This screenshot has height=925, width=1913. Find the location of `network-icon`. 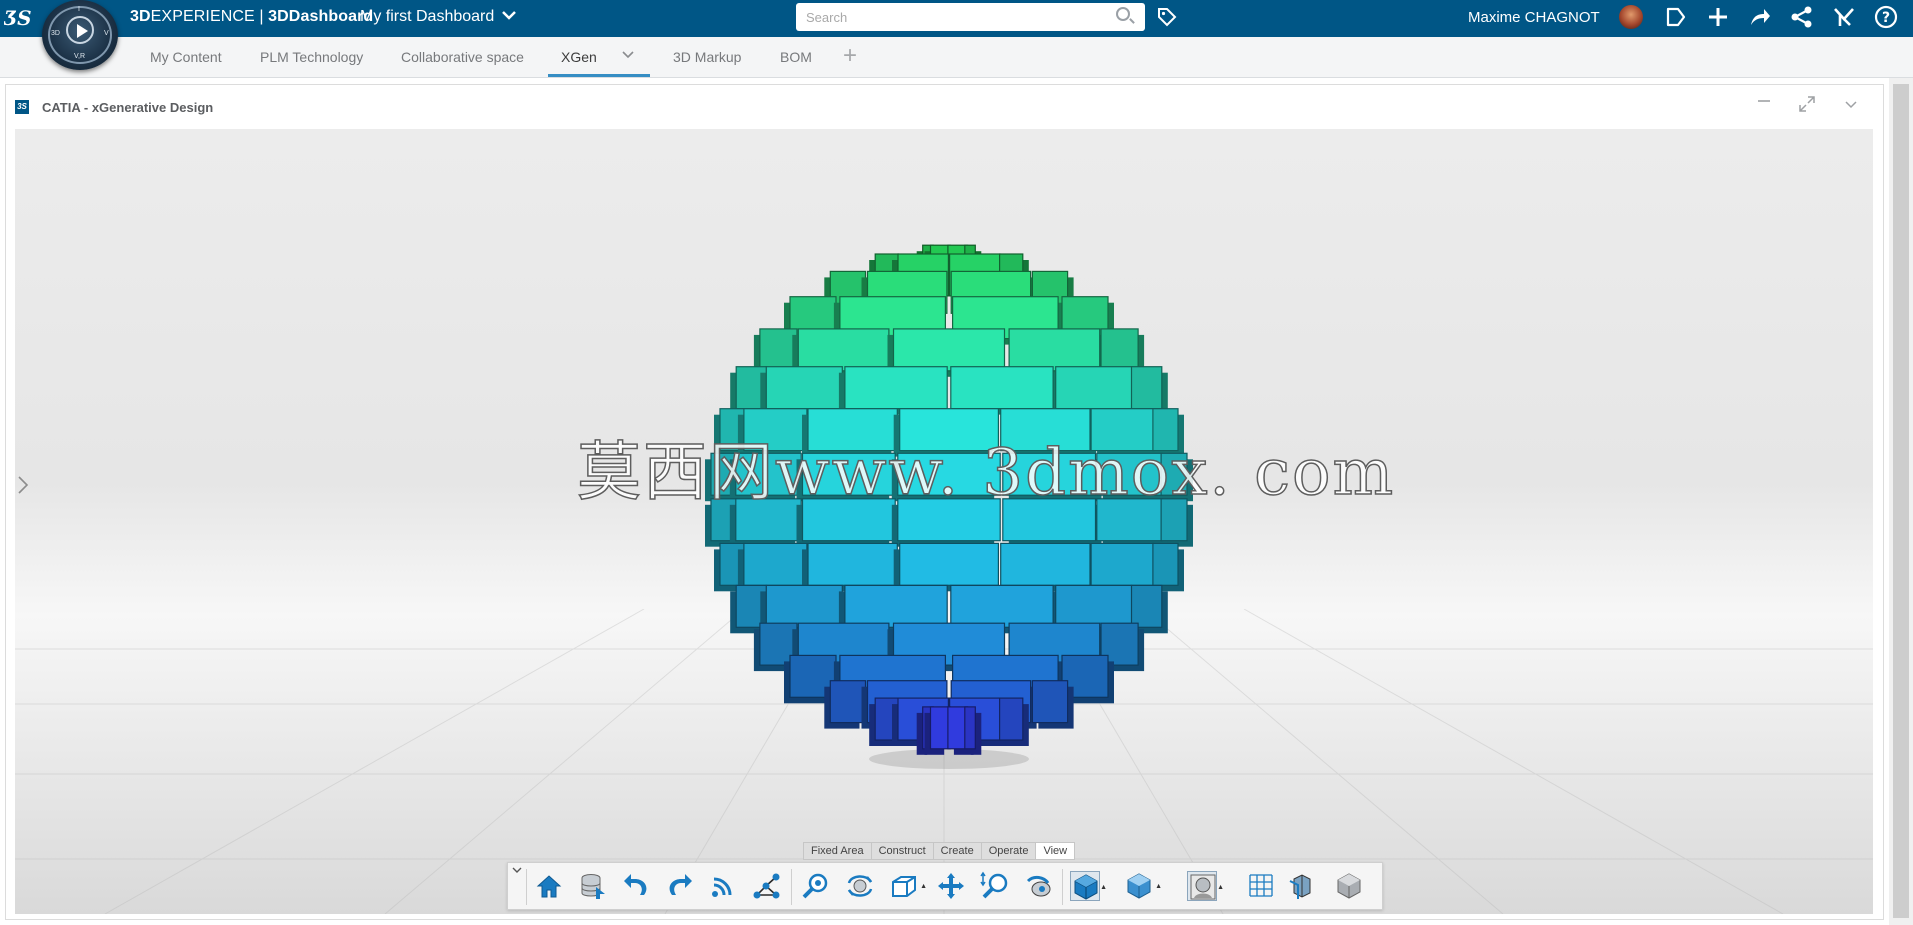

network-icon is located at coordinates (767, 886).